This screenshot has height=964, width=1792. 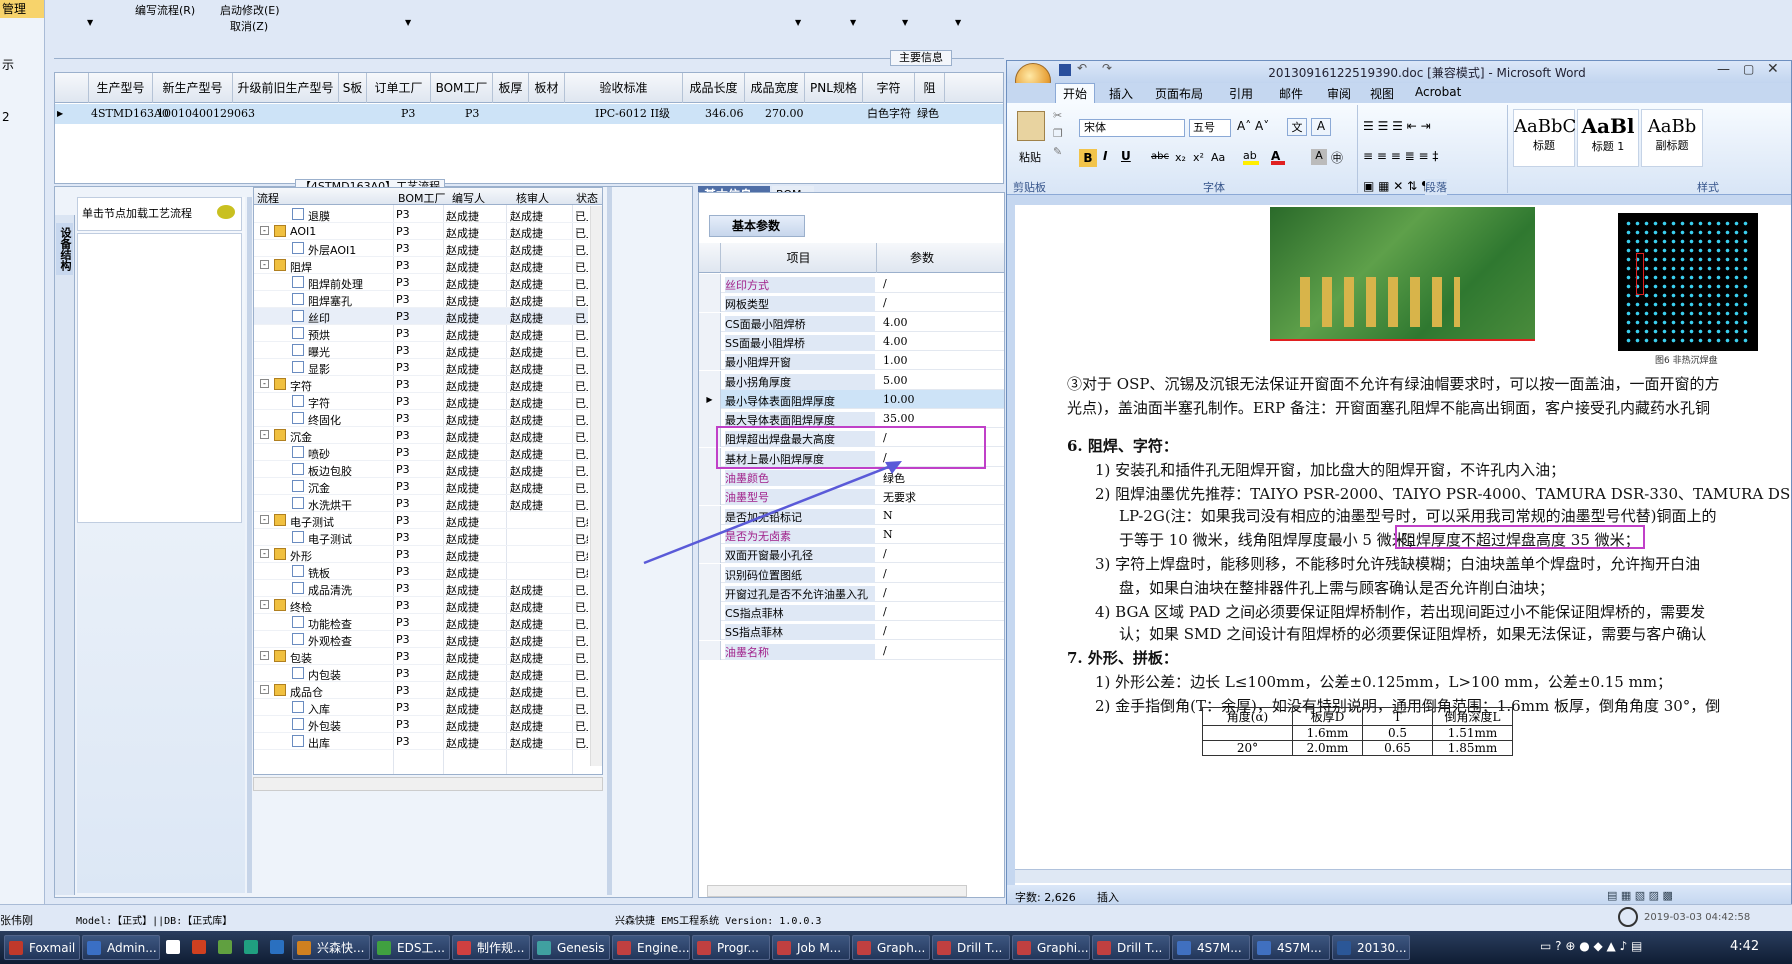 I want to click on tree-col-header: 编写人, so click(x=468, y=198).